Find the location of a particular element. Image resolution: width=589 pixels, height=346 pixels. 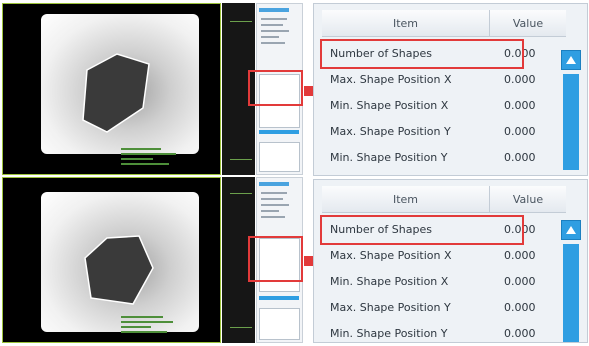

mini-highlight-bottom is located at coordinates (275, 259).